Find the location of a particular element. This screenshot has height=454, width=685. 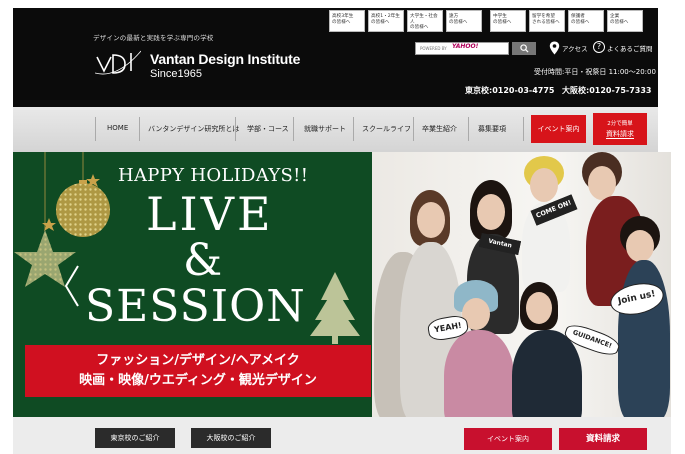

hero-ribbon: ファッション/デザイン/ヘアメイク 映画・映像/ウエディング・観光デザイン is located at coordinates (198, 371).